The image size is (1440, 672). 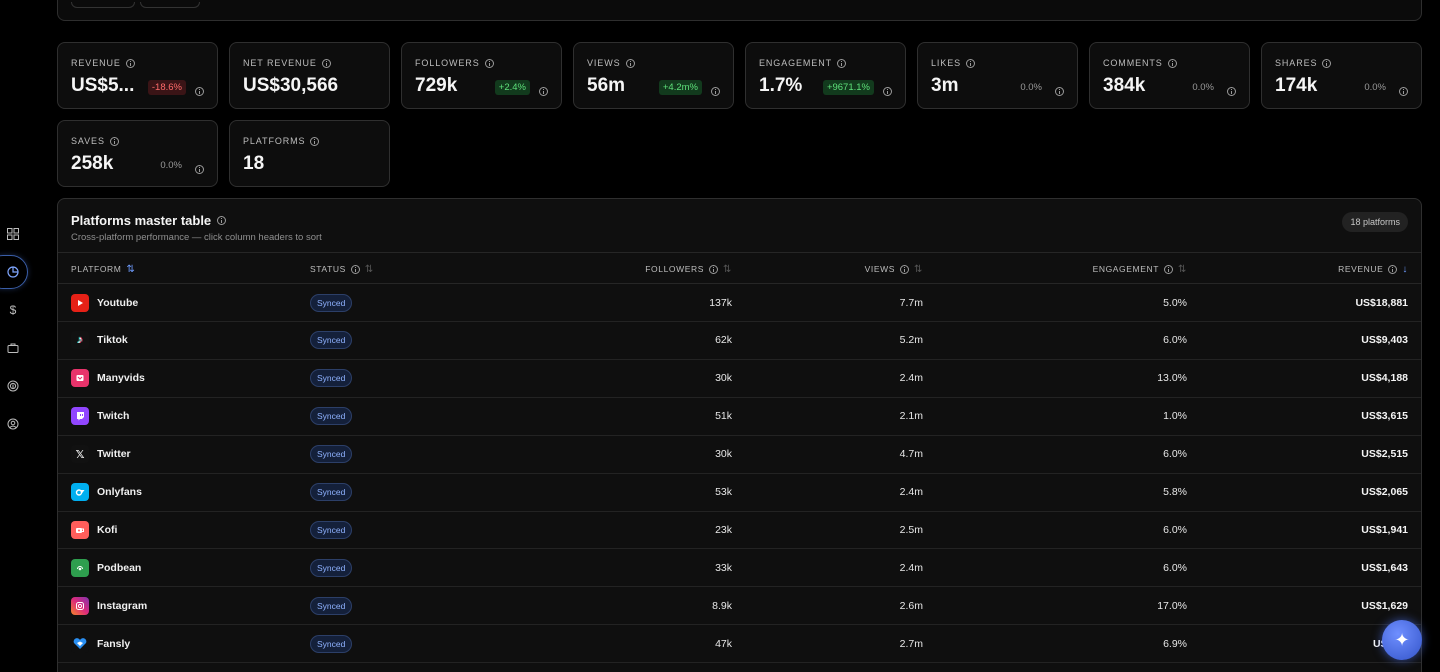 I want to click on table-row: 𝕏 Twitter Synced 30k 4.7m 6.0% US$2,515, so click(x=739, y=455).